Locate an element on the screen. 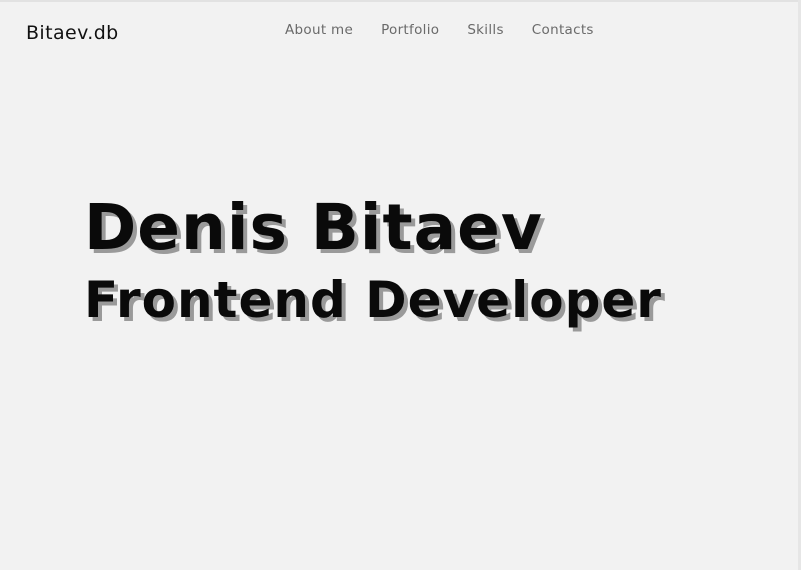  nav-link-about-me: About me is located at coordinates (319, 30).